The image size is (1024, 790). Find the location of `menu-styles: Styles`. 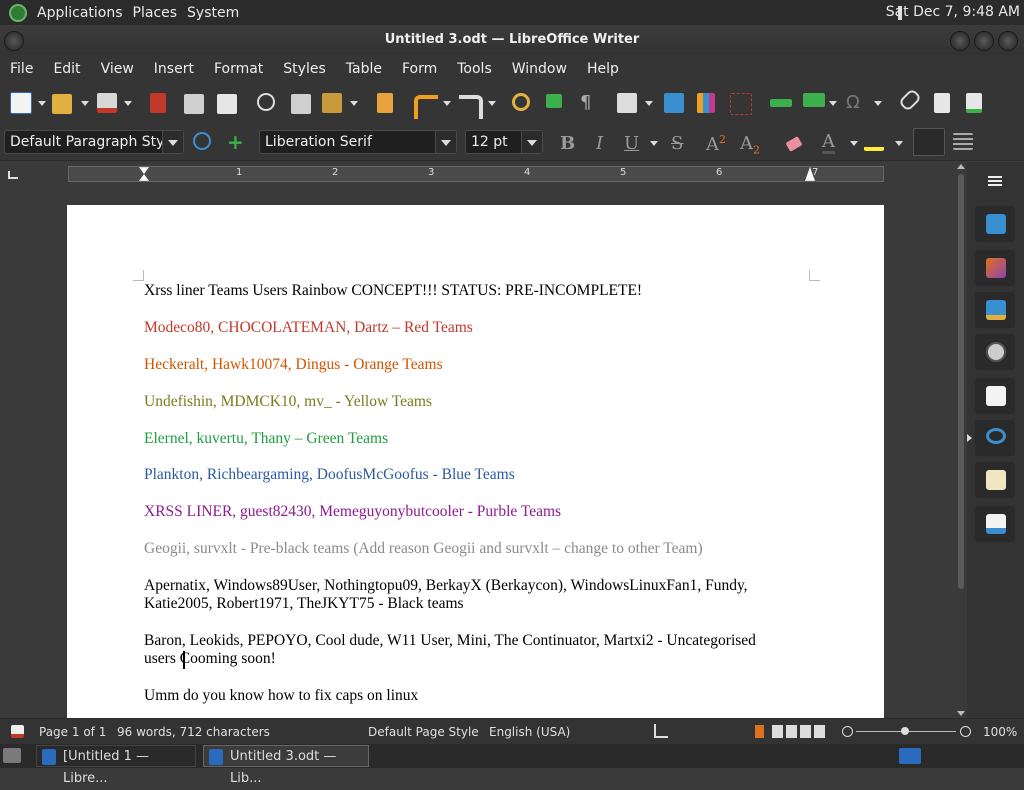

menu-styles: Styles is located at coordinates (304, 69).